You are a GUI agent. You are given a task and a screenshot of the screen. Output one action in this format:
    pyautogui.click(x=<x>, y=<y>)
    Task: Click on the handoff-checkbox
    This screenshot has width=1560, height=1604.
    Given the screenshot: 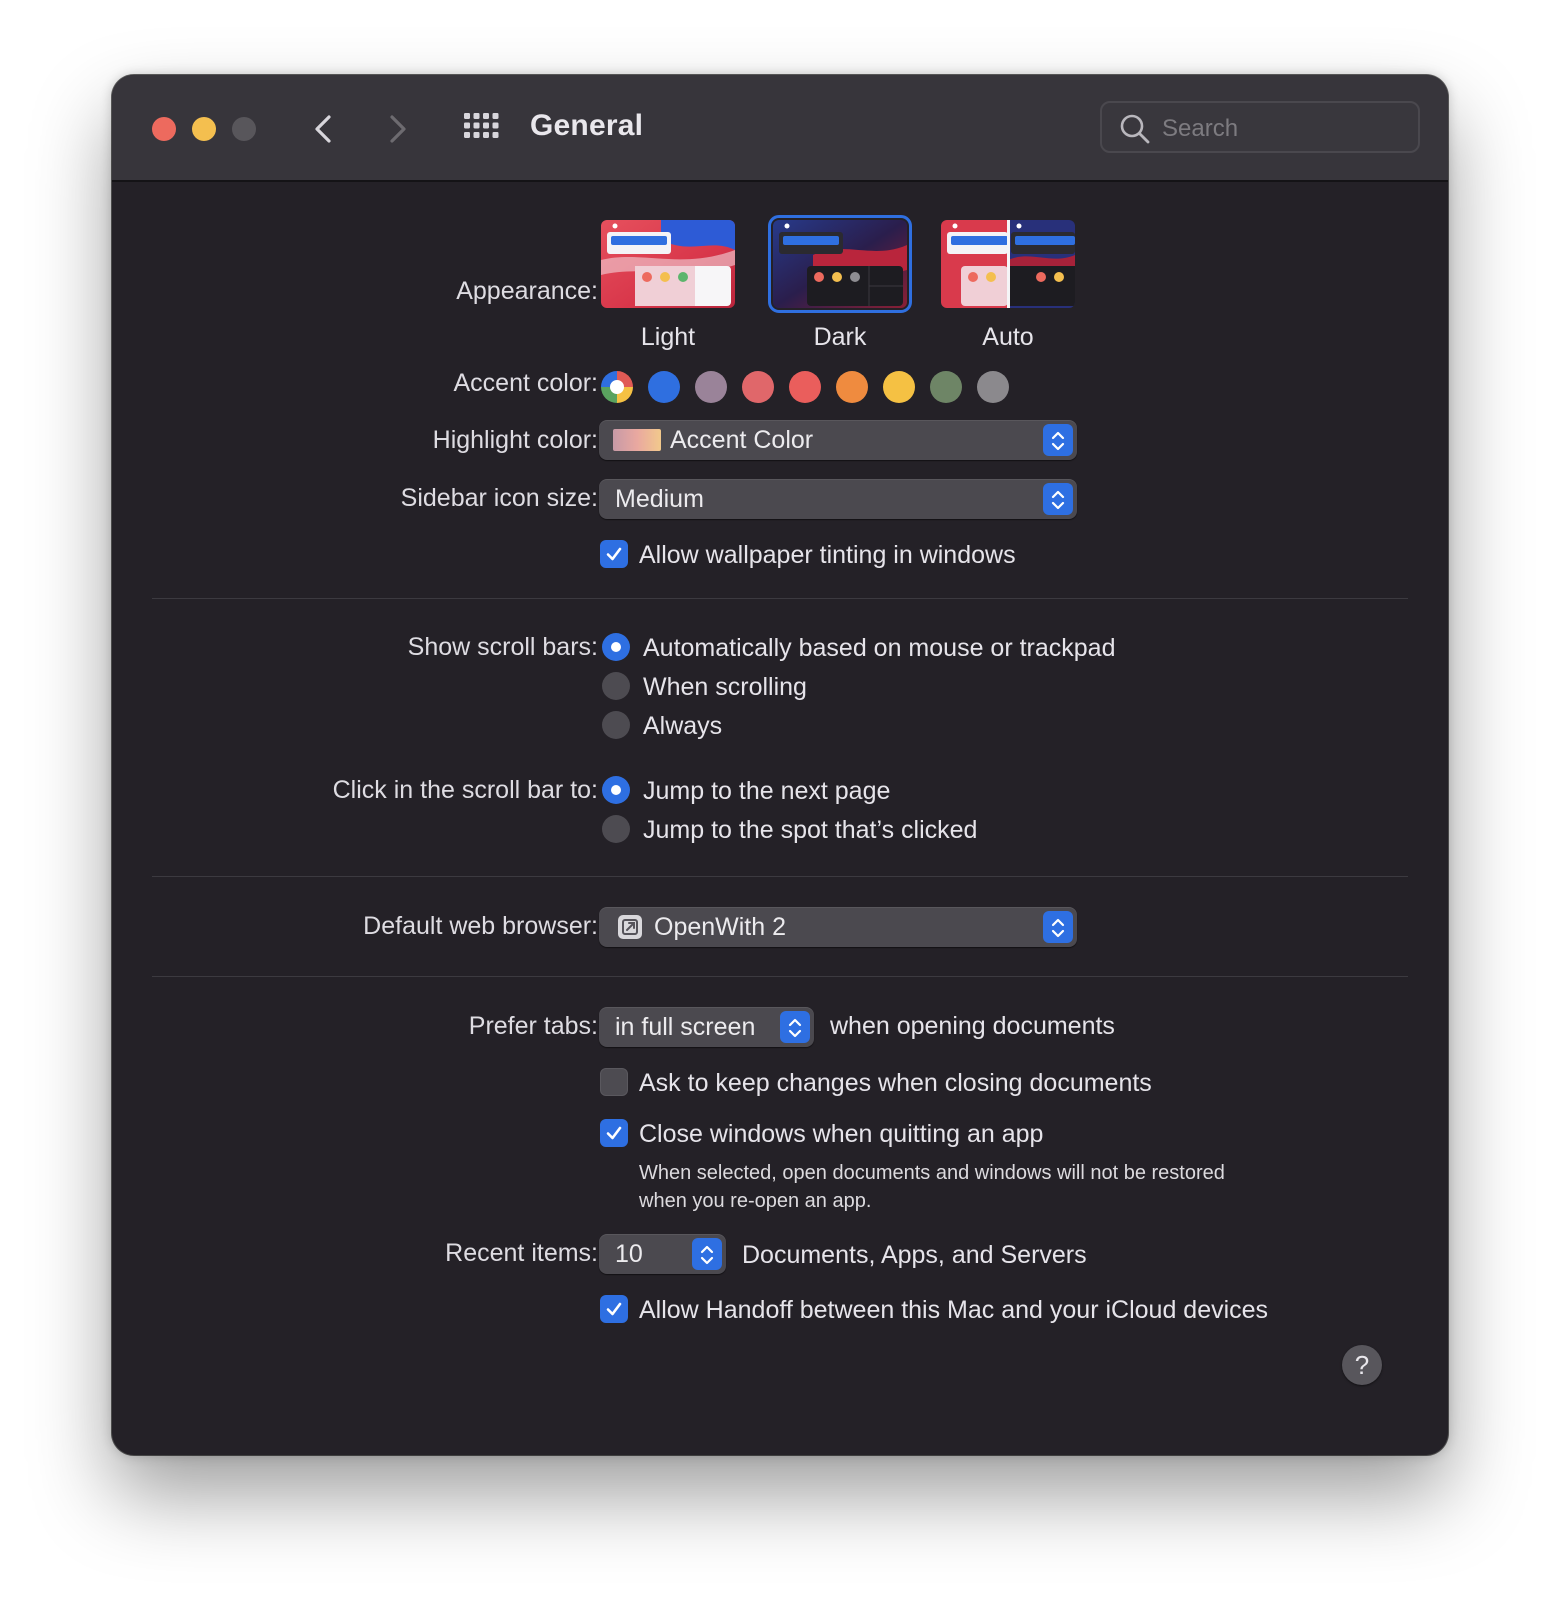 What is the action you would take?
    pyautogui.click(x=614, y=1309)
    